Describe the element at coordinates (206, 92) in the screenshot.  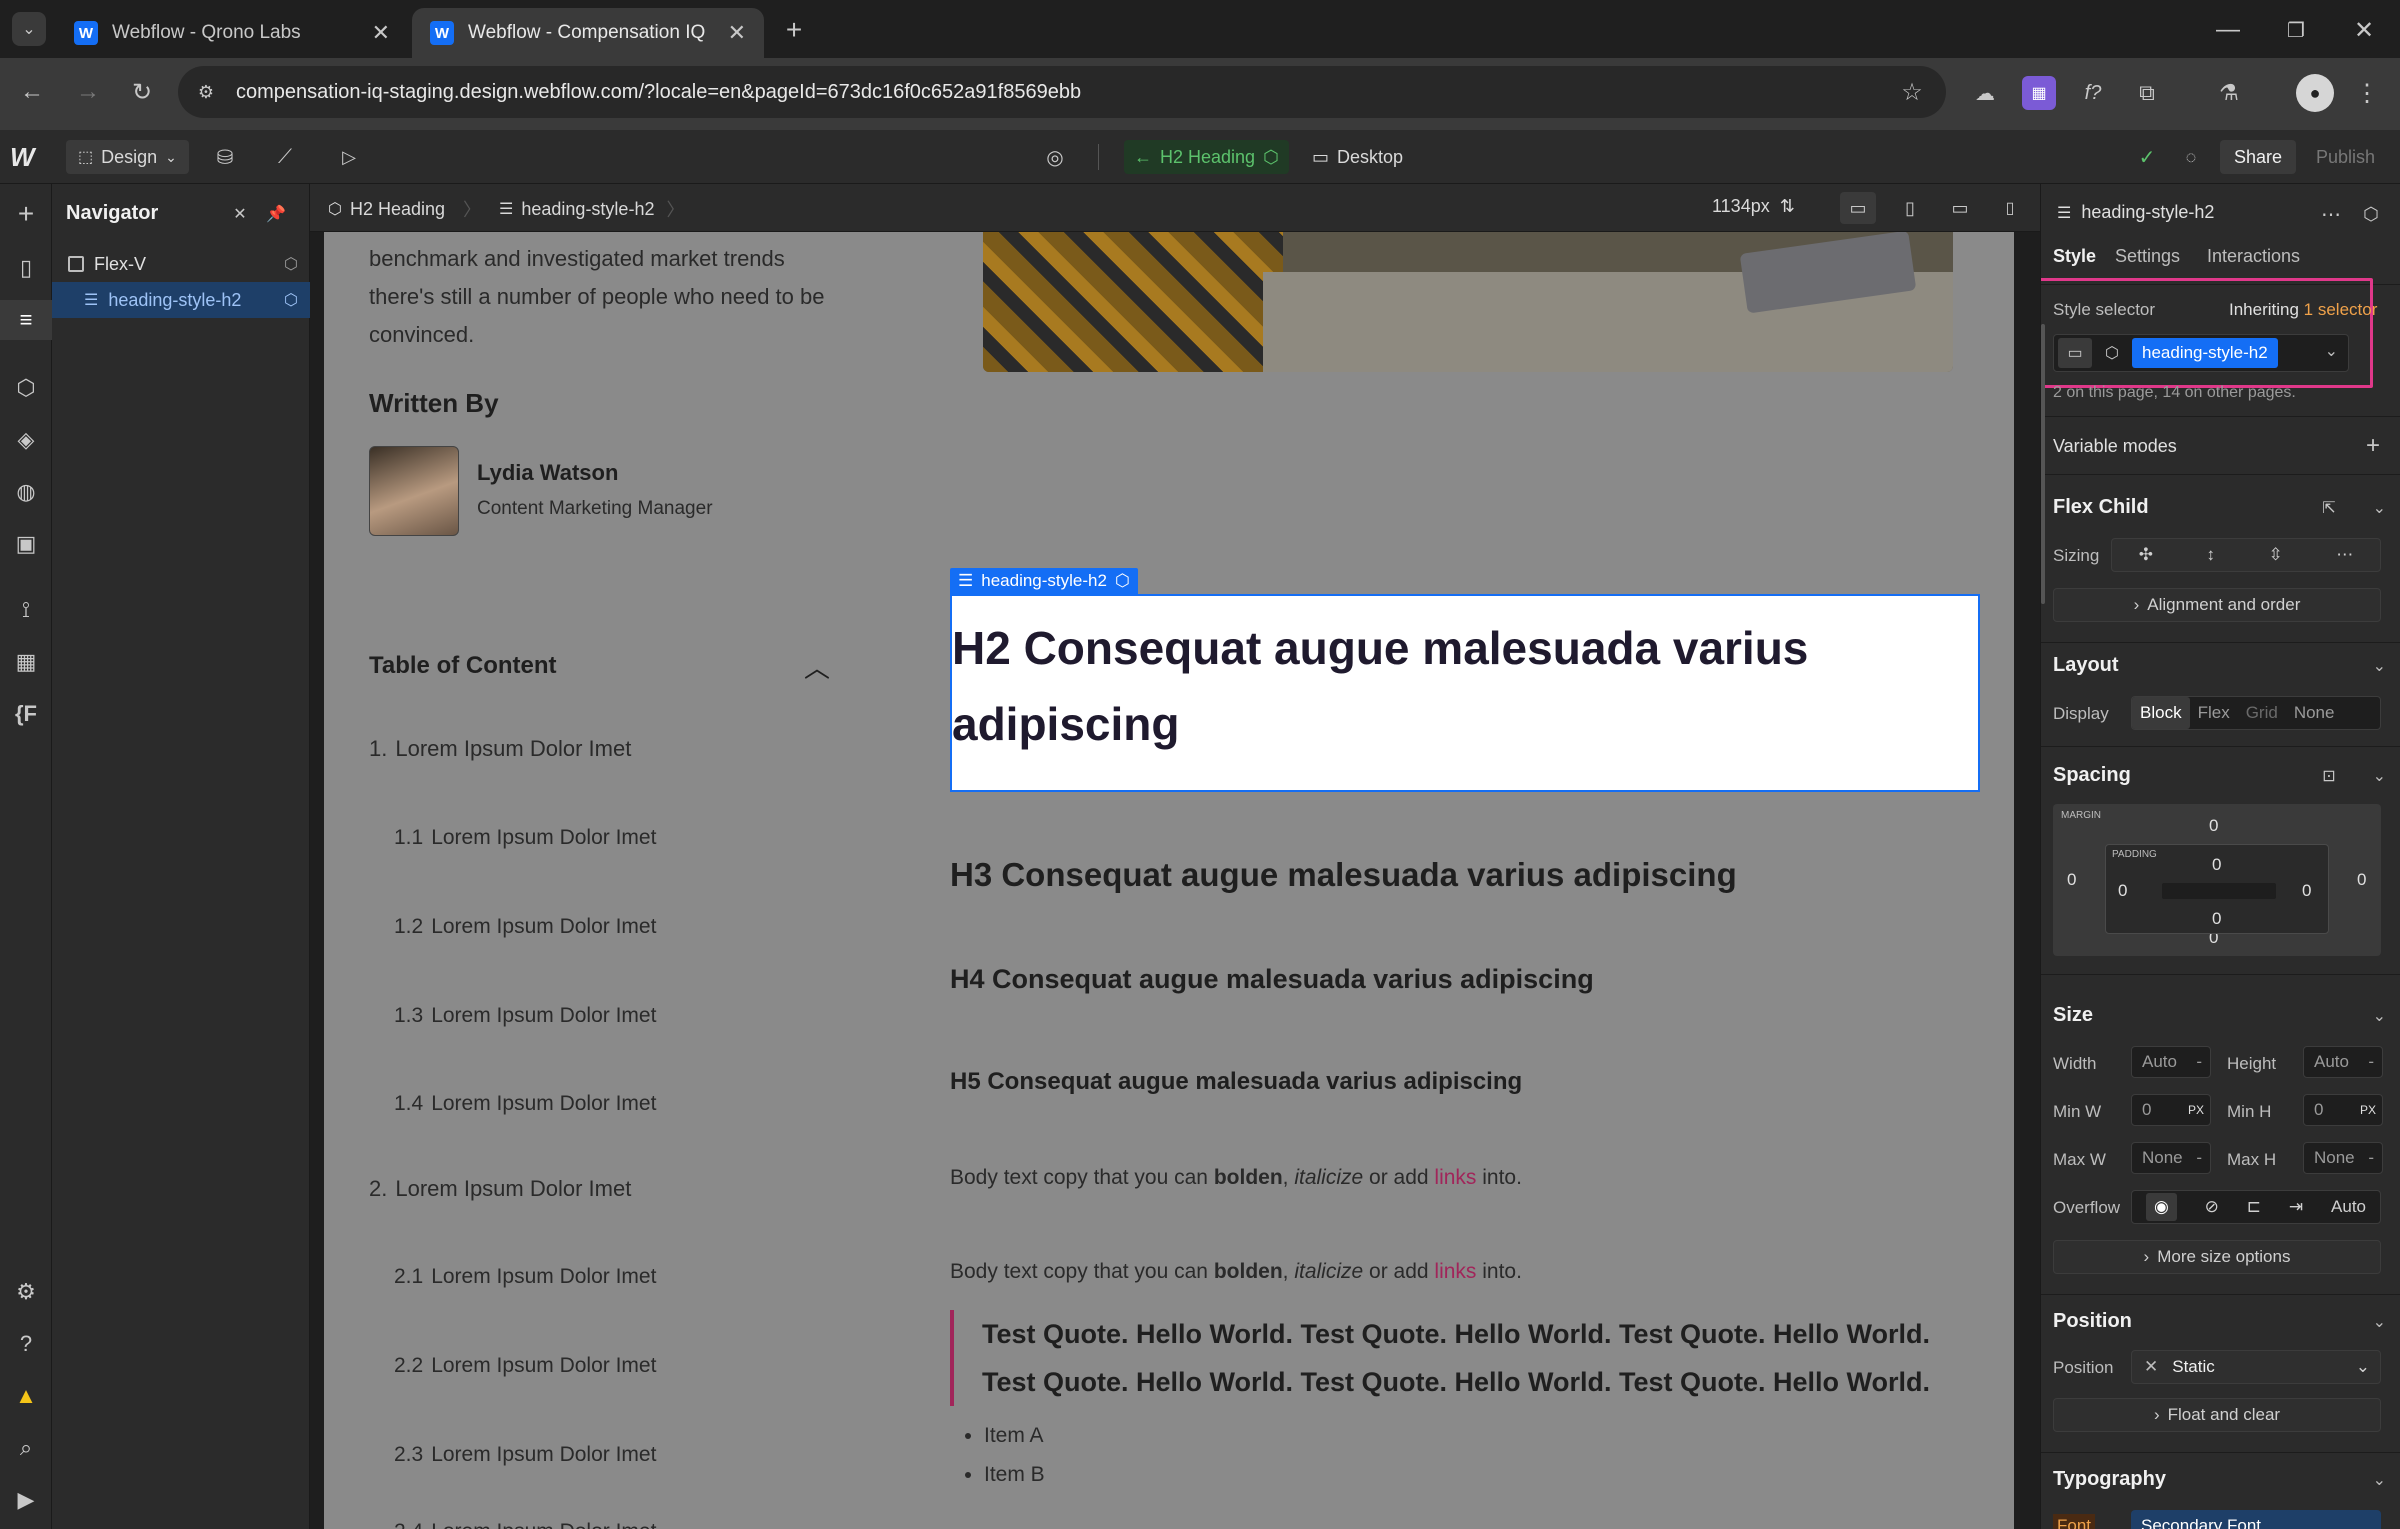
I see `site-info-icon: ⚙` at that location.